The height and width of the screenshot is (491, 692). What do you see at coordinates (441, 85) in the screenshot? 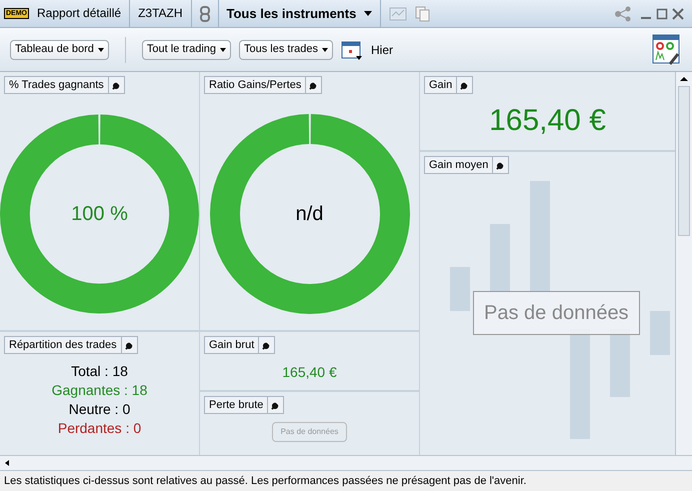
I see `panel-title: Gain` at bounding box center [441, 85].